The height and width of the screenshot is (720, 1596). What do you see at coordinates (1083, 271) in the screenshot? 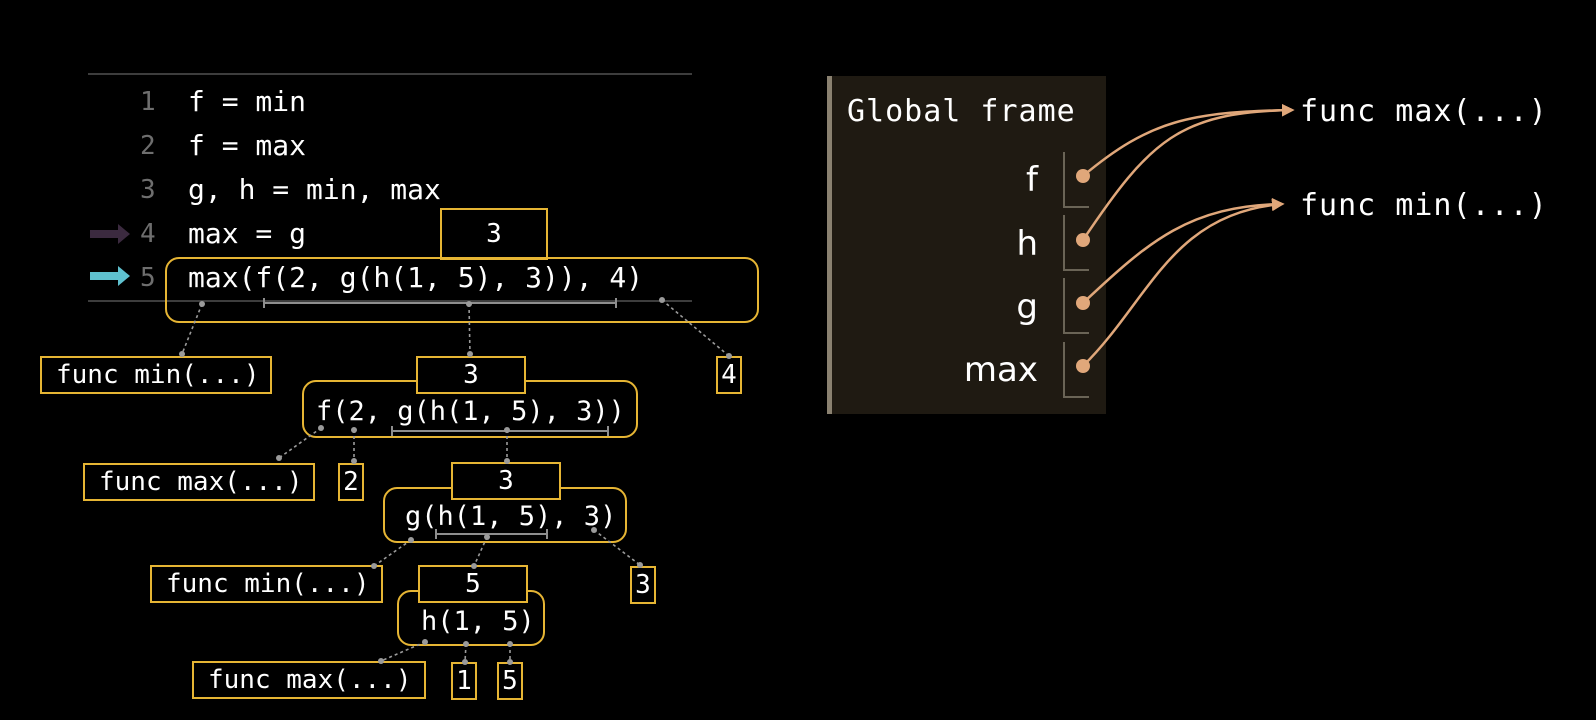
I see `pointer-dots` at bounding box center [1083, 271].